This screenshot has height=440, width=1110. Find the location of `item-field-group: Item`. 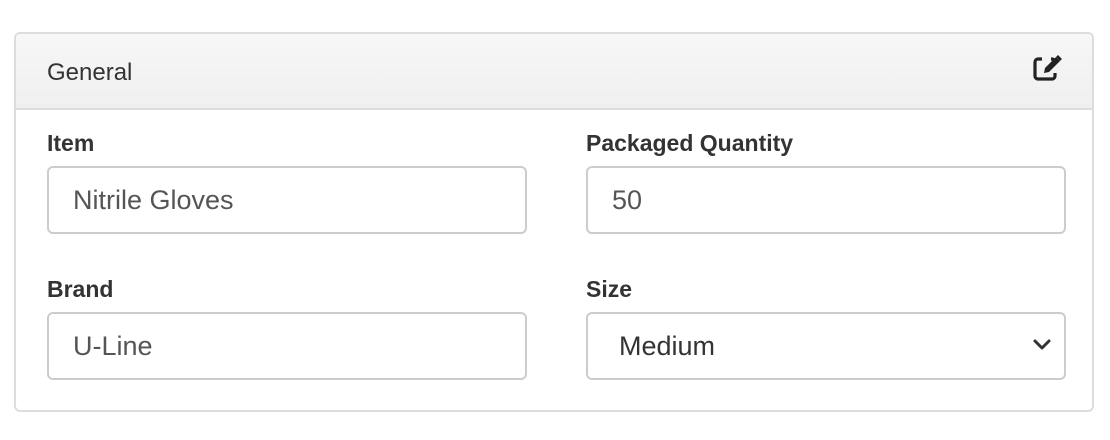

item-field-group: Item is located at coordinates (287, 182).